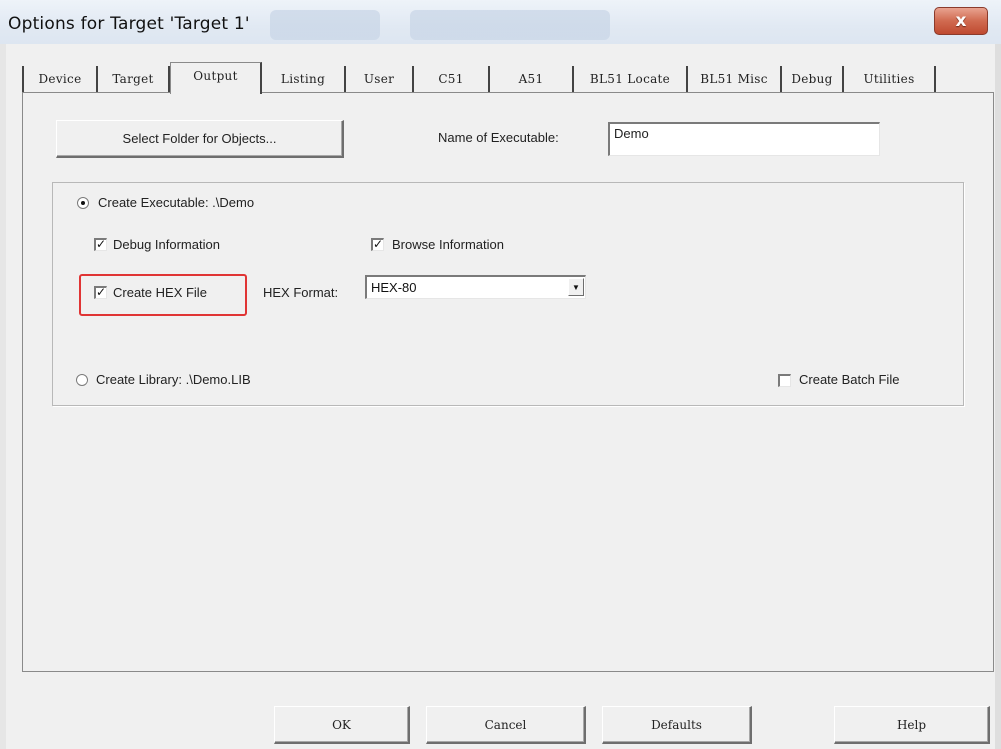 This screenshot has width=1001, height=749. I want to click on chevron-down-icon: ▼, so click(576, 287).